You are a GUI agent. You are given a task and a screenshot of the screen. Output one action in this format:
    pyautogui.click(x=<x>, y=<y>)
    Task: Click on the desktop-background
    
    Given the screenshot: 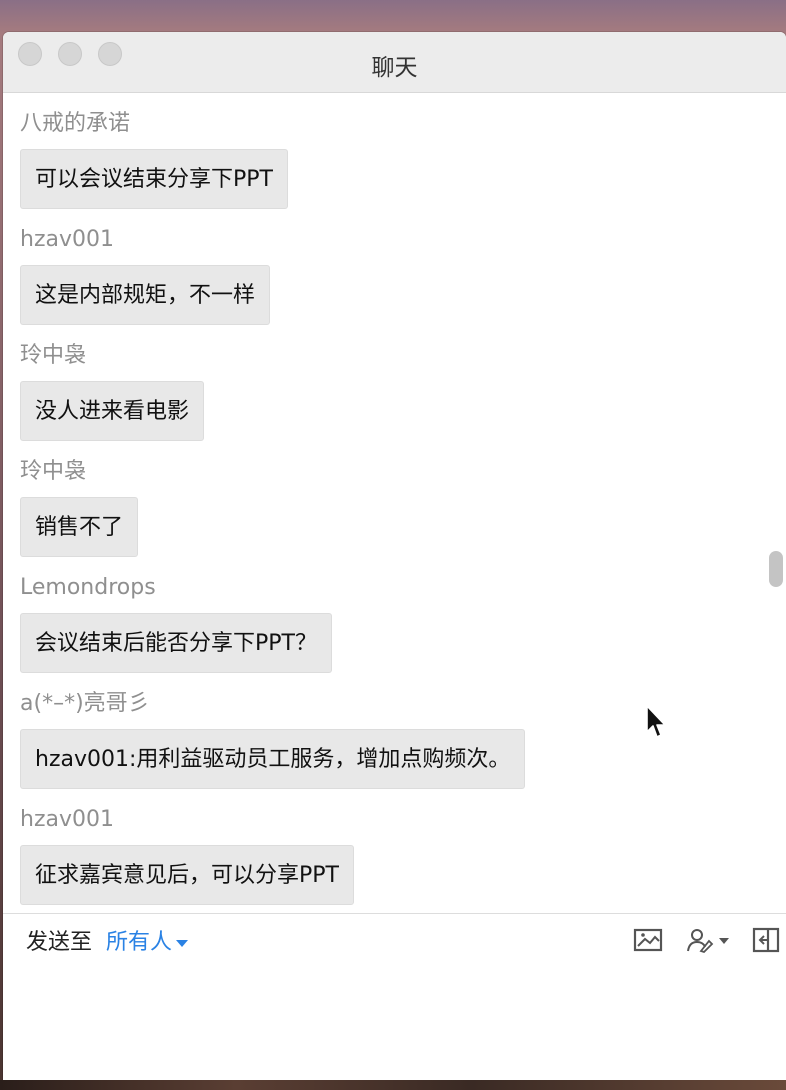 What is the action you would take?
    pyautogui.click(x=393, y=1085)
    